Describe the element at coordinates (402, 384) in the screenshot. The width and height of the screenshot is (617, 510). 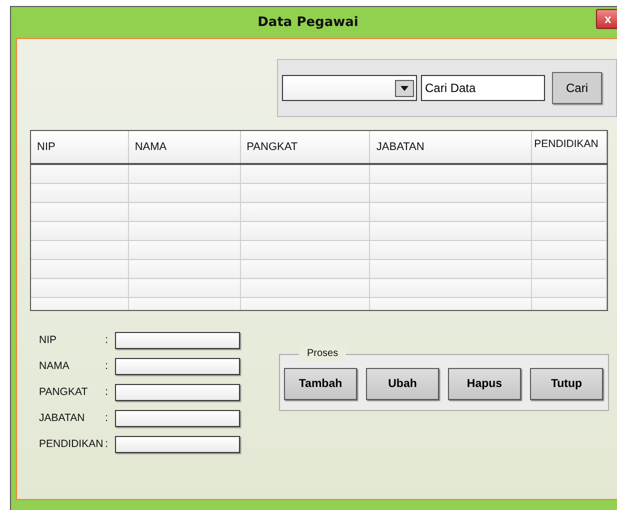
I see `action-button: Ubah` at that location.